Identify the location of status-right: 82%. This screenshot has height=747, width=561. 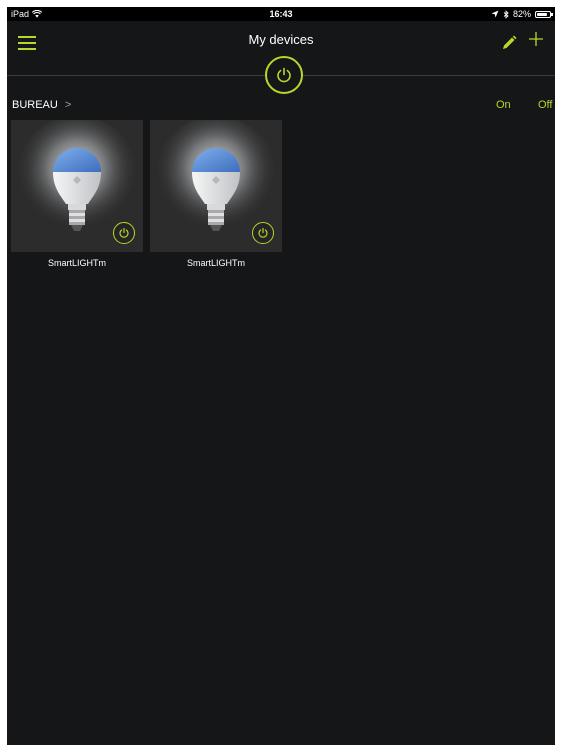
(522, 14).